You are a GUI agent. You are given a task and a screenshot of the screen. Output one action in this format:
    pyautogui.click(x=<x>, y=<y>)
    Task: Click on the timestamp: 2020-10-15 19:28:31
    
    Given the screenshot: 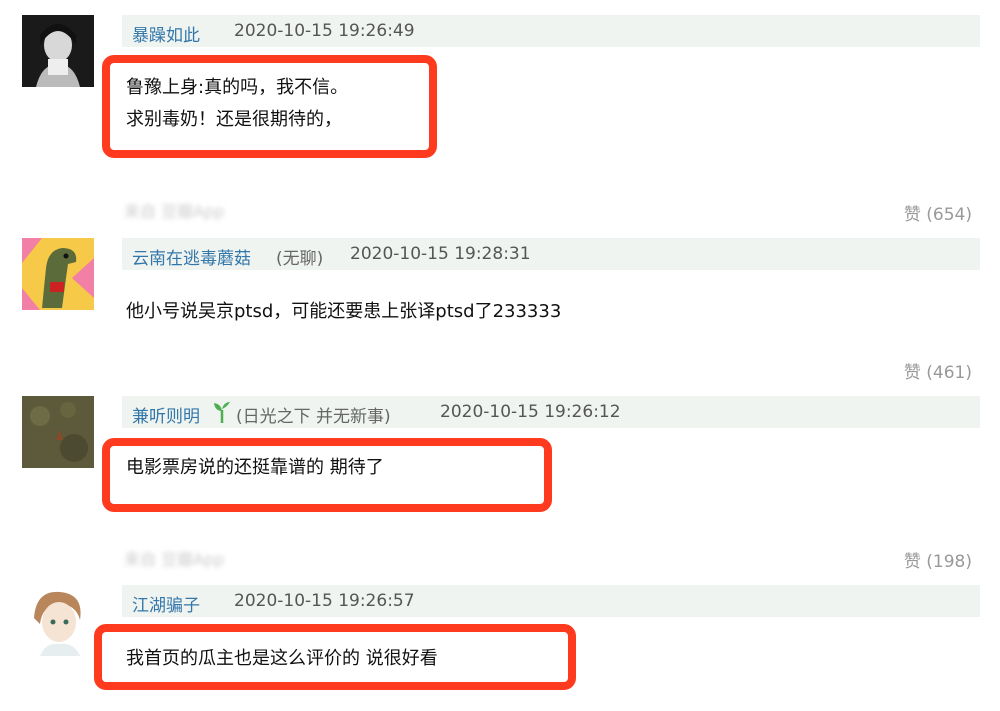 What is the action you would take?
    pyautogui.click(x=440, y=254)
    